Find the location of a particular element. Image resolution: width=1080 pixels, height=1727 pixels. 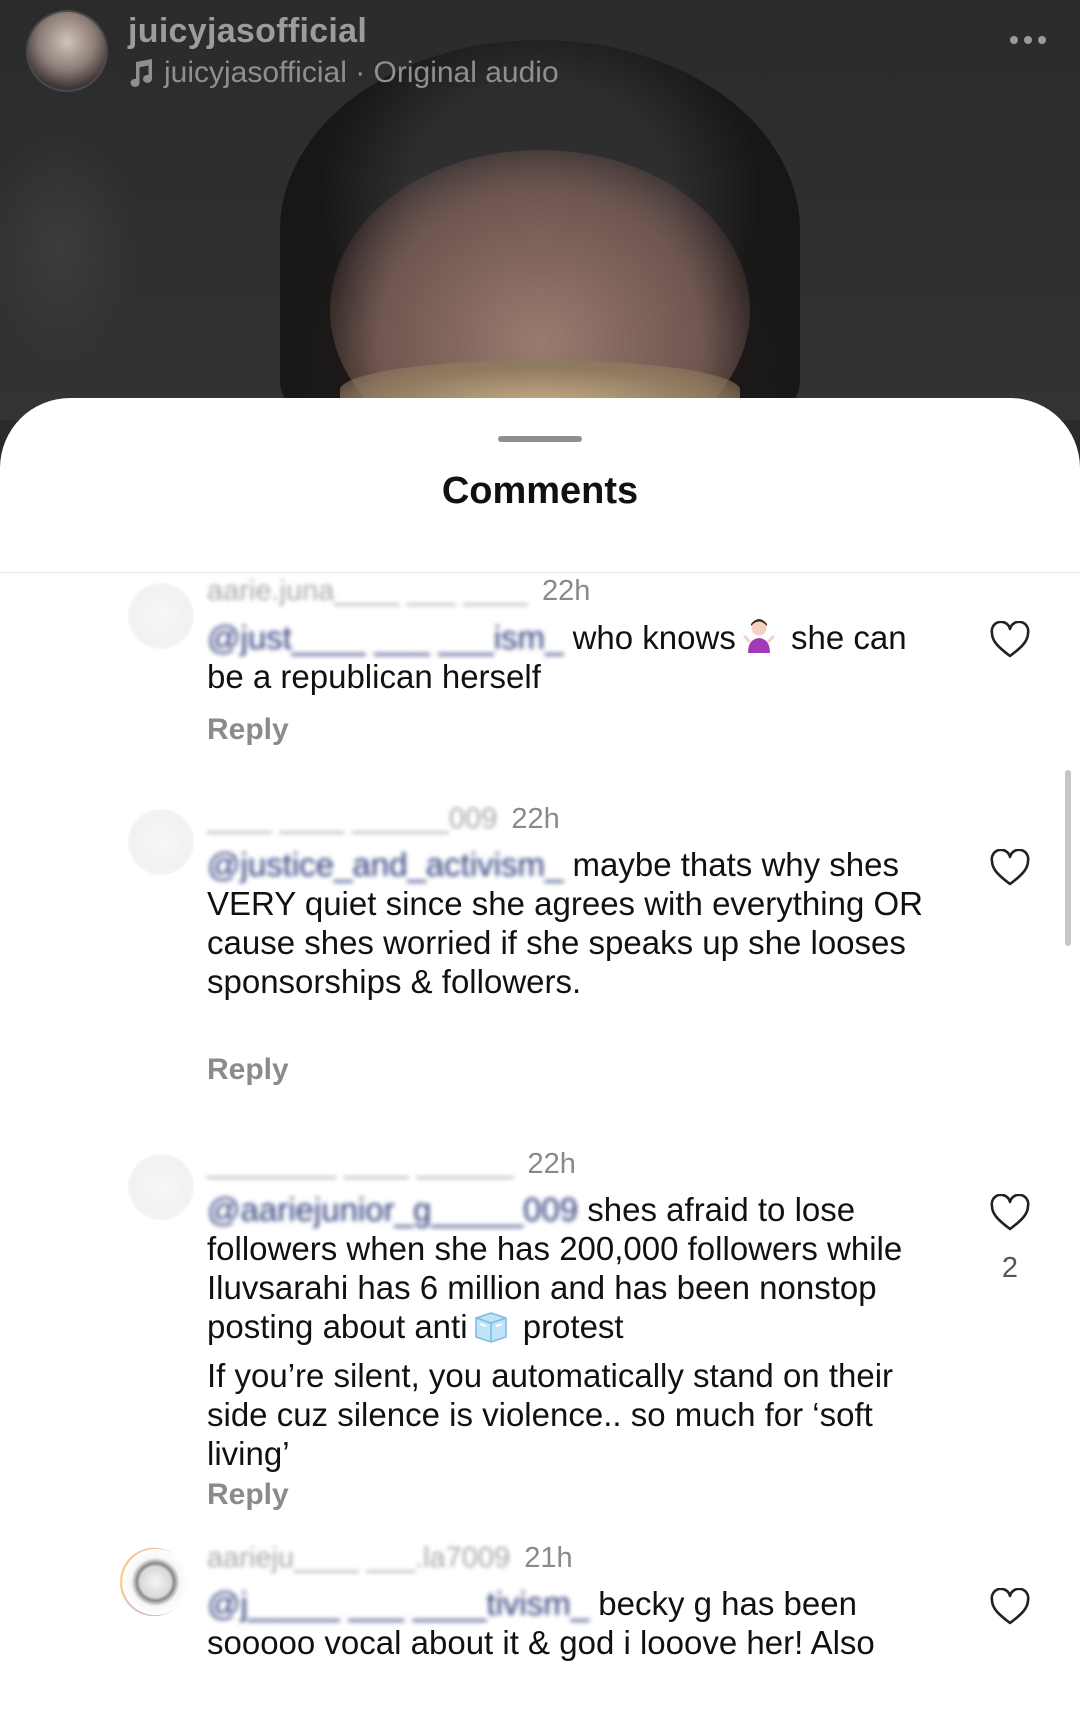

comment-meta: ____ ____ ______009 22h is located at coordinates (383, 819).